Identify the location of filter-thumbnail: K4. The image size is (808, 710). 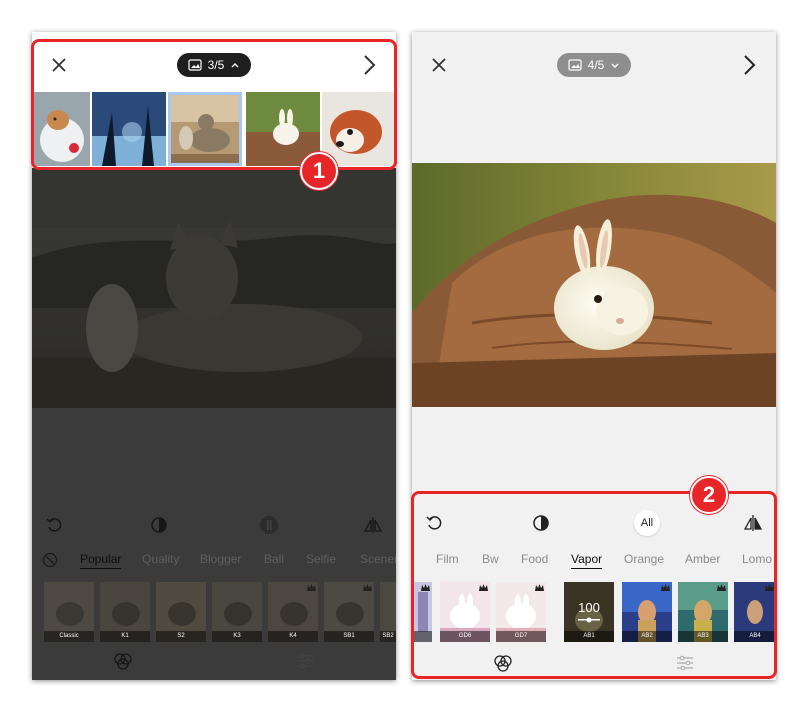
(293, 612).